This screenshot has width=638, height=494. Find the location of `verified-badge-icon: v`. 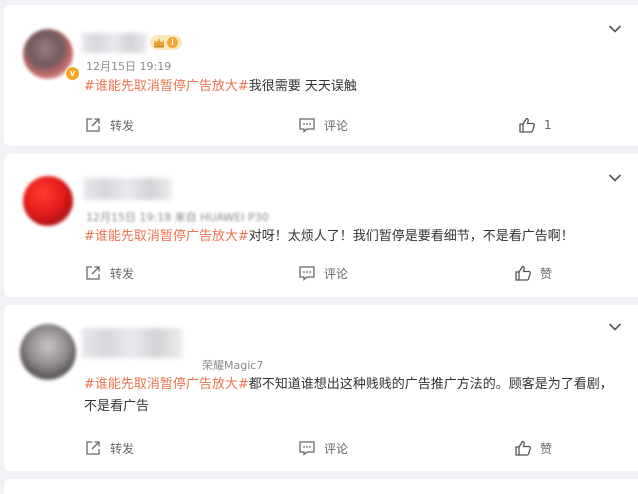

verified-badge-icon: v is located at coordinates (72, 73).